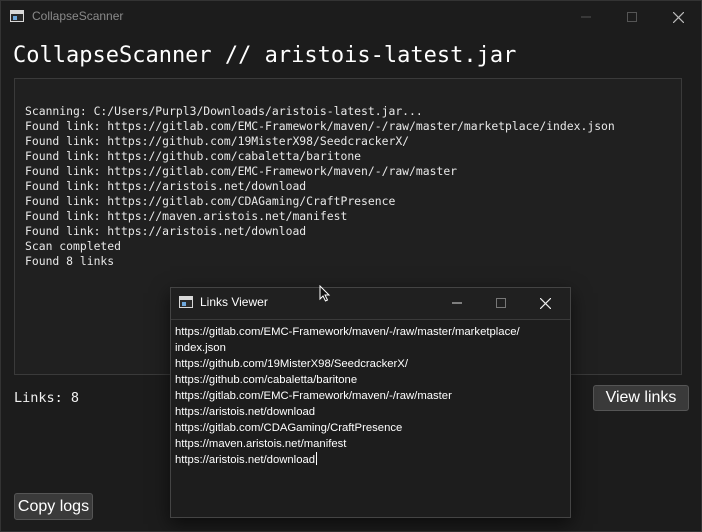 The image size is (702, 532). I want to click on link-text: https://aristois.net/download, so click(245, 460).